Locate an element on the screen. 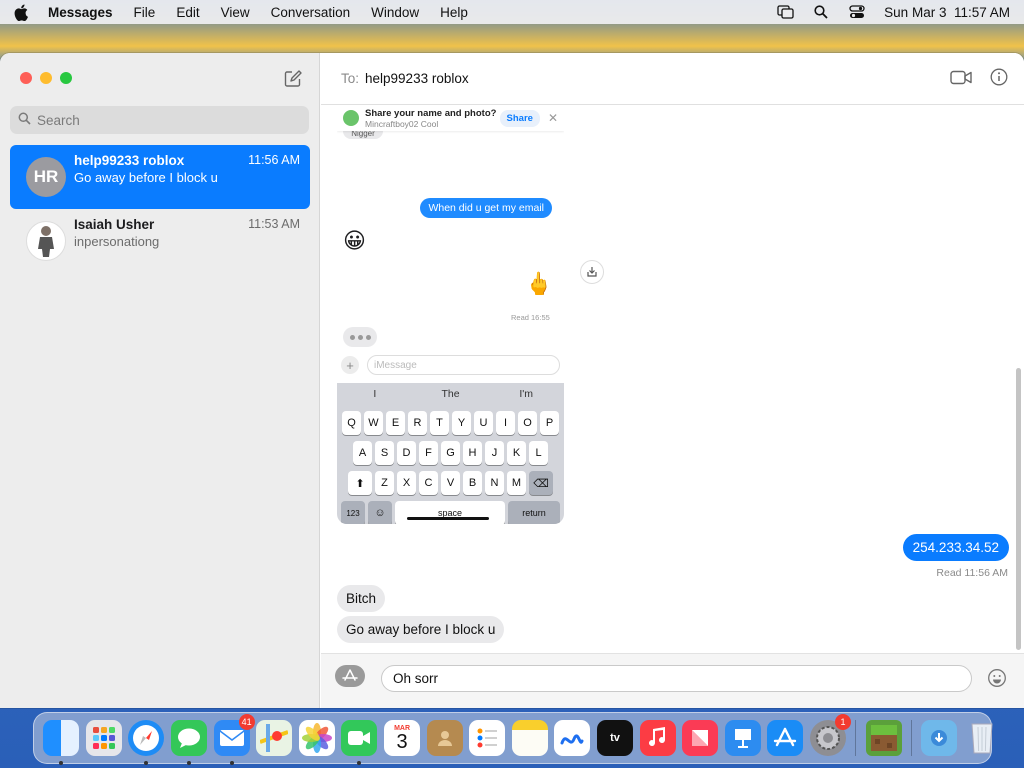  mail-icon: 41 is located at coordinates (234, 739).